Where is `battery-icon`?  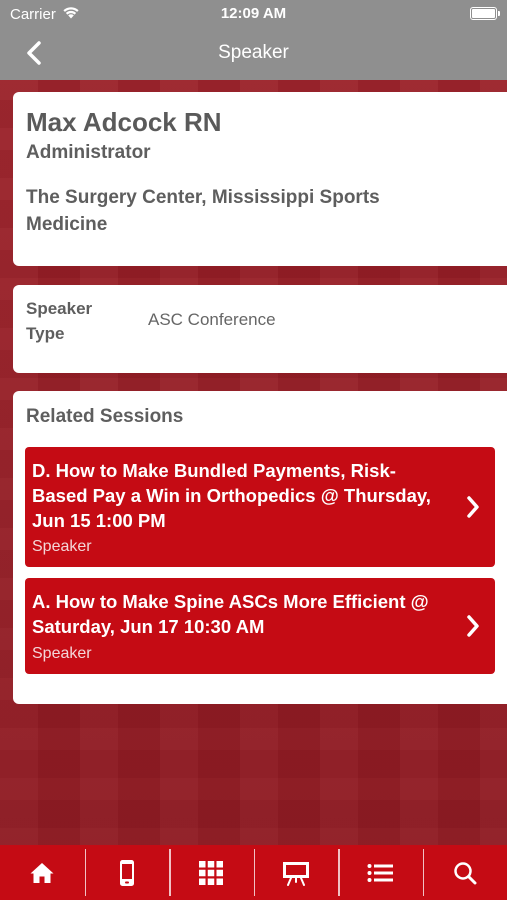
battery-icon is located at coordinates (485, 13).